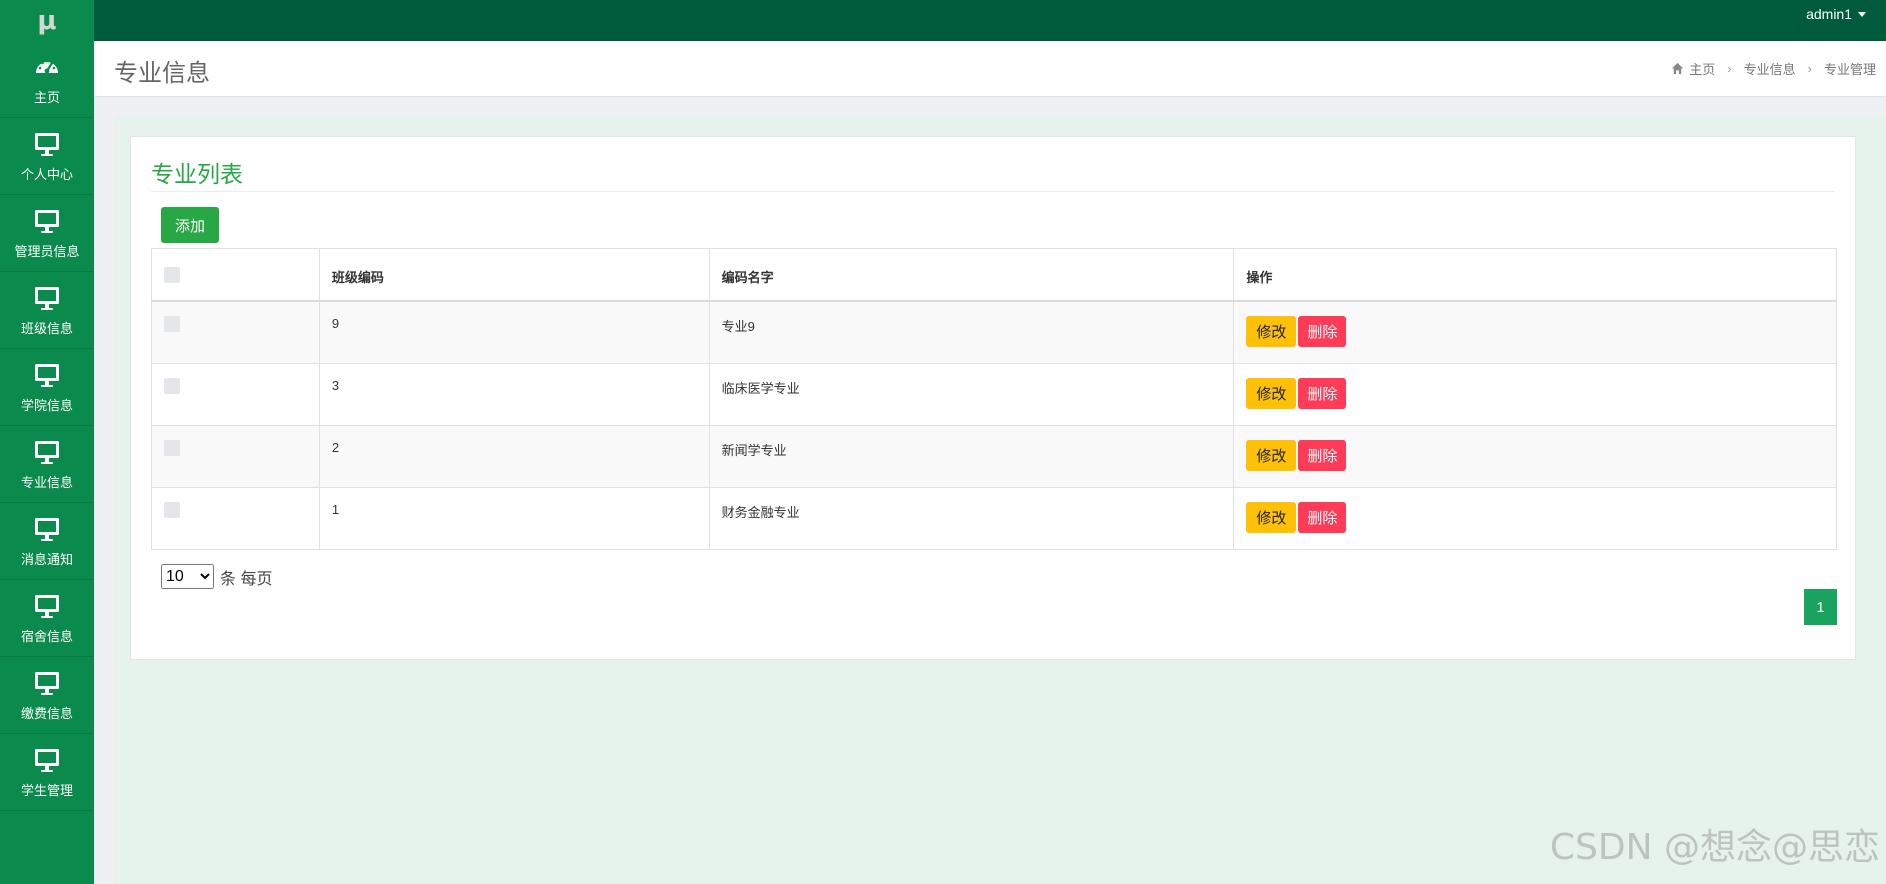 The height and width of the screenshot is (884, 1886). Describe the element at coordinates (46, 405) in the screenshot. I see `sidebar-item-label: 学院信息` at that location.